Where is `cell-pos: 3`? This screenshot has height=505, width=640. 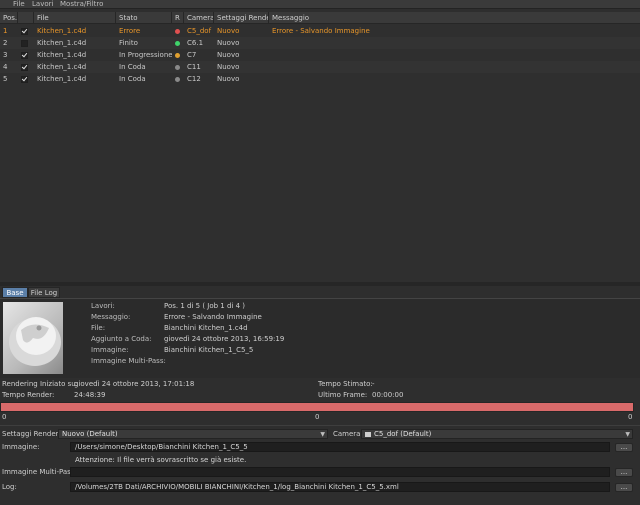 cell-pos: 3 is located at coordinates (5, 55).